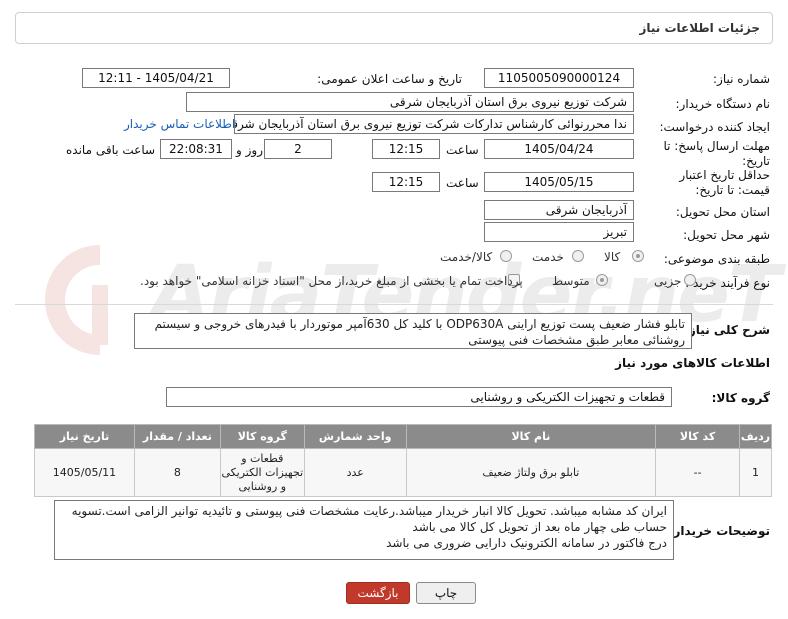 The width and height of the screenshot is (788, 619). What do you see at coordinates (406, 182) in the screenshot?
I see `validity-time-field: 12:15` at bounding box center [406, 182].